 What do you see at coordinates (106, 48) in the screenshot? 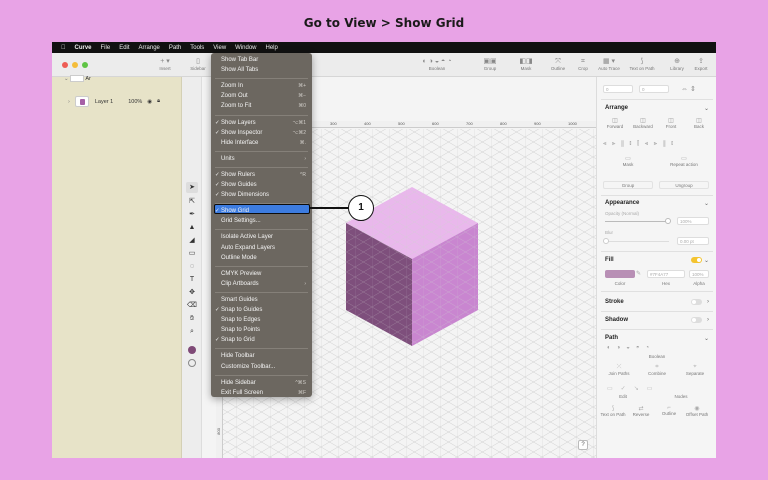
I see `menu-file: File` at bounding box center [106, 48].